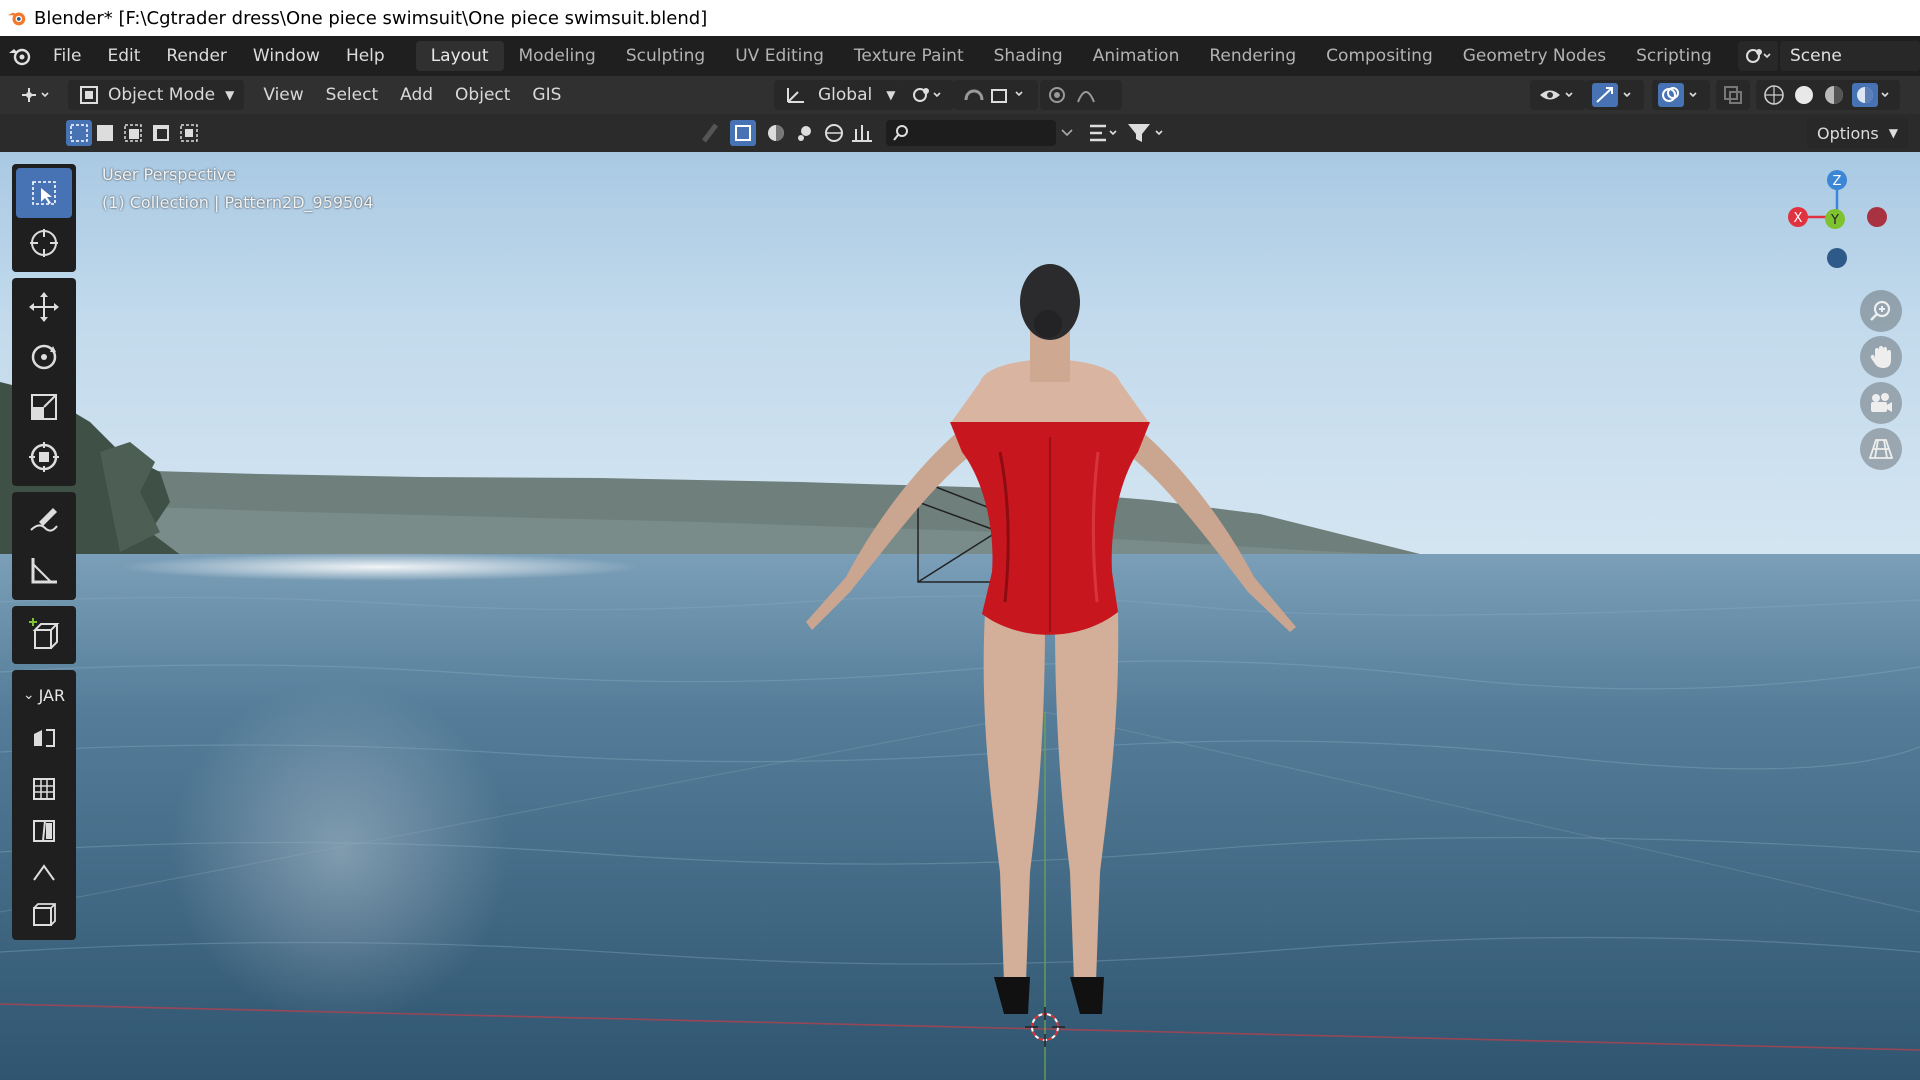 The height and width of the screenshot is (1080, 1920). I want to click on curve-tool-button, so click(44, 873).